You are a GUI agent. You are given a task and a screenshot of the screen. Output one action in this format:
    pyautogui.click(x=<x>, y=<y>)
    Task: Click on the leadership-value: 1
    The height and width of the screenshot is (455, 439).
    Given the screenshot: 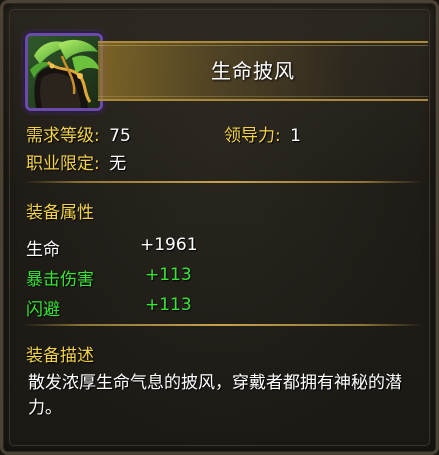 What is the action you would take?
    pyautogui.click(x=295, y=136)
    